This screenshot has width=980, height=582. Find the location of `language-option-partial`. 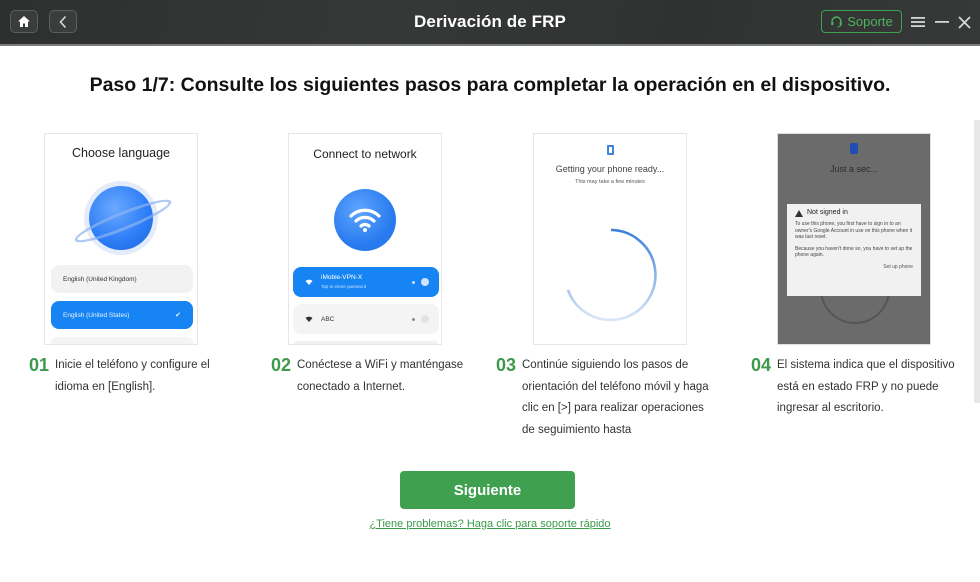

language-option-partial is located at coordinates (122, 340).